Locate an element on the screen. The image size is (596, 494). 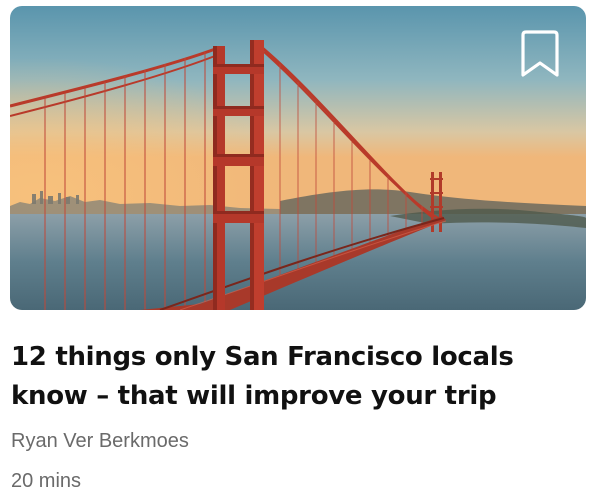
bookmark-button is located at coordinates (540, 54).